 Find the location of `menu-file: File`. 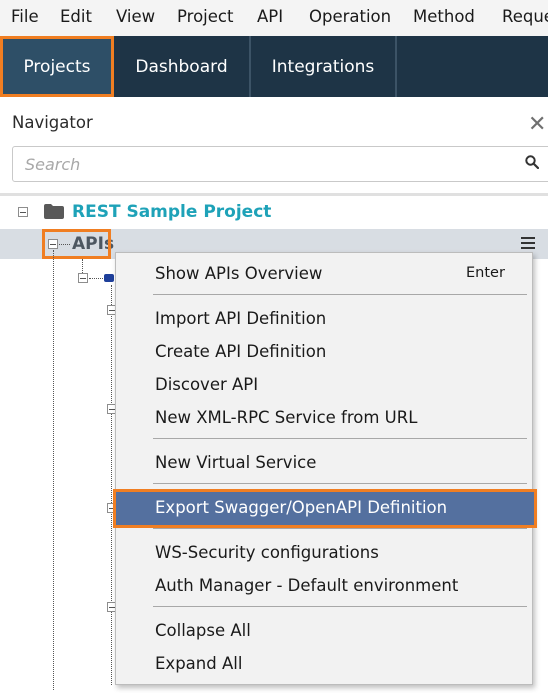

menu-file: File is located at coordinates (25, 16).